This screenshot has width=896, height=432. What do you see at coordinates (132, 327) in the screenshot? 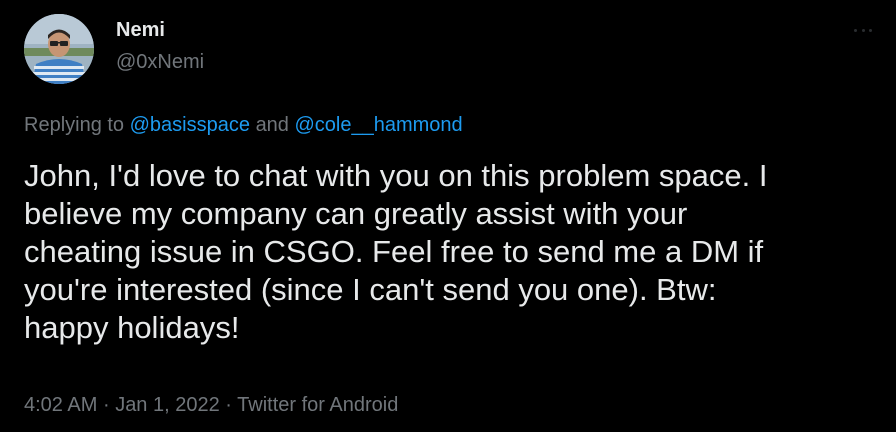
I see `tweet-line: happy holidays!` at bounding box center [132, 327].